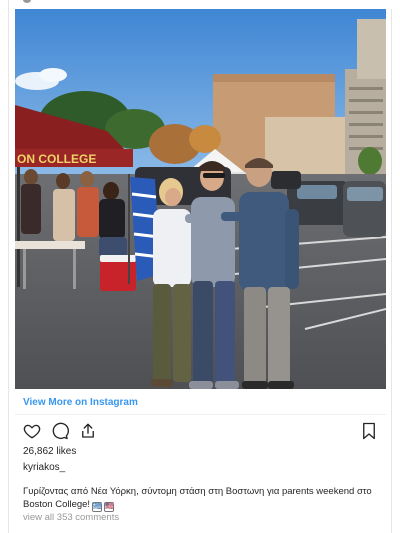  I want to click on post-username: kyriakos_, so click(44, 467).